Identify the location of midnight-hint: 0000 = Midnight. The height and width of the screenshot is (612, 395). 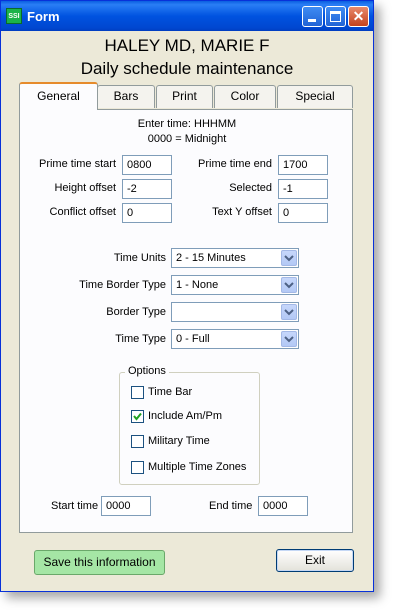
(187, 139).